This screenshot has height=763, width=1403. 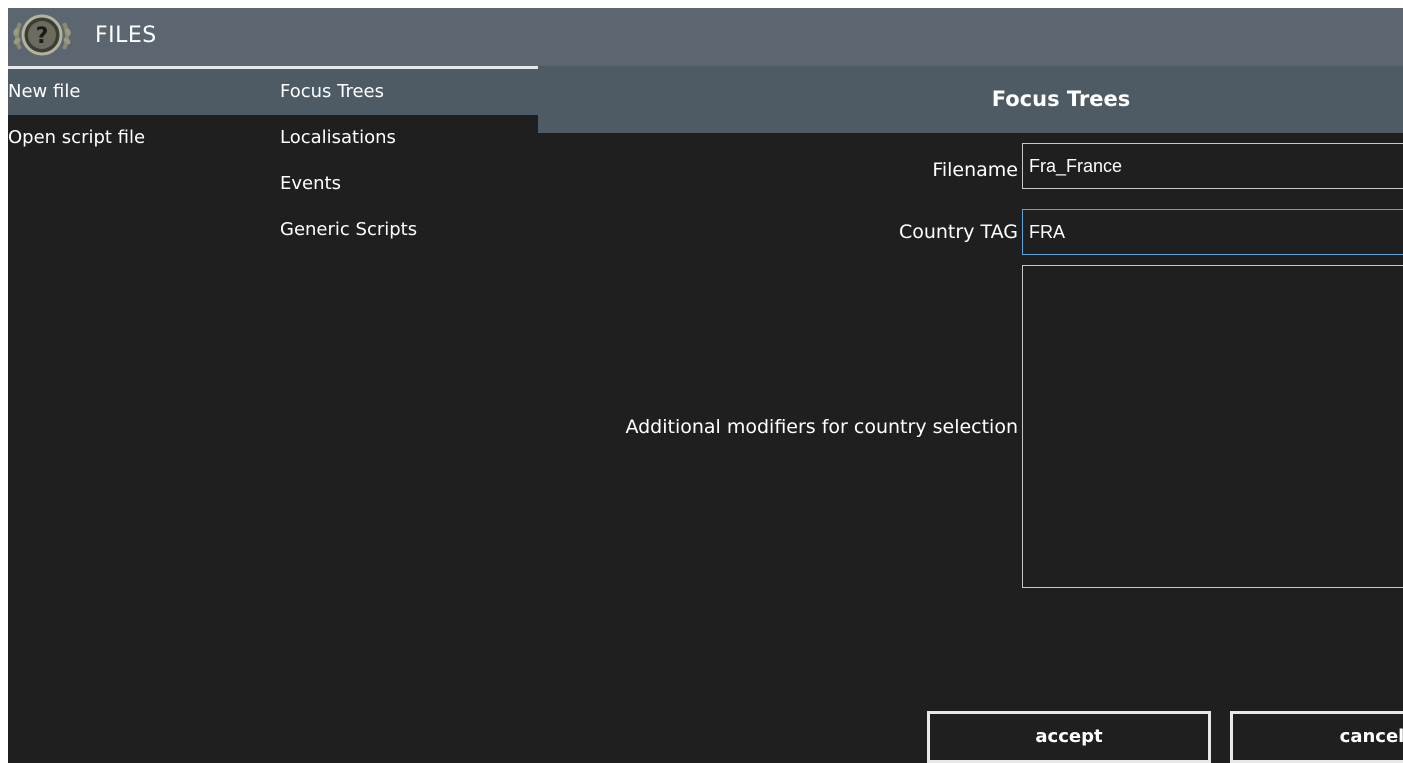 I want to click on window-title: FILES, so click(x=126, y=35).